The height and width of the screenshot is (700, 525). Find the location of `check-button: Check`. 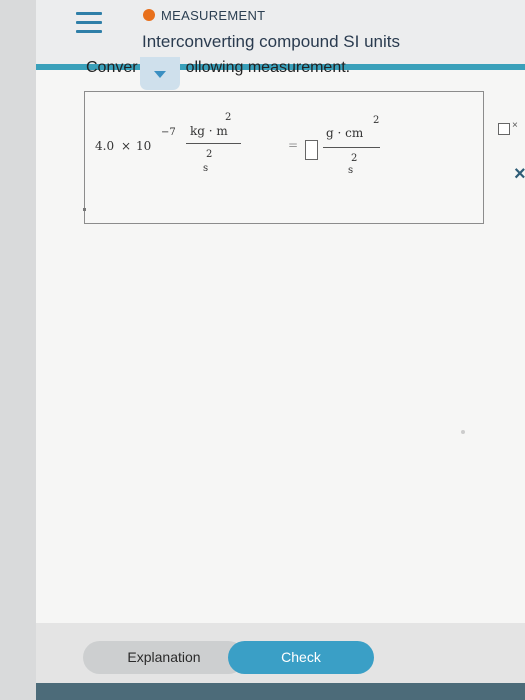

check-button: Check is located at coordinates (301, 657).